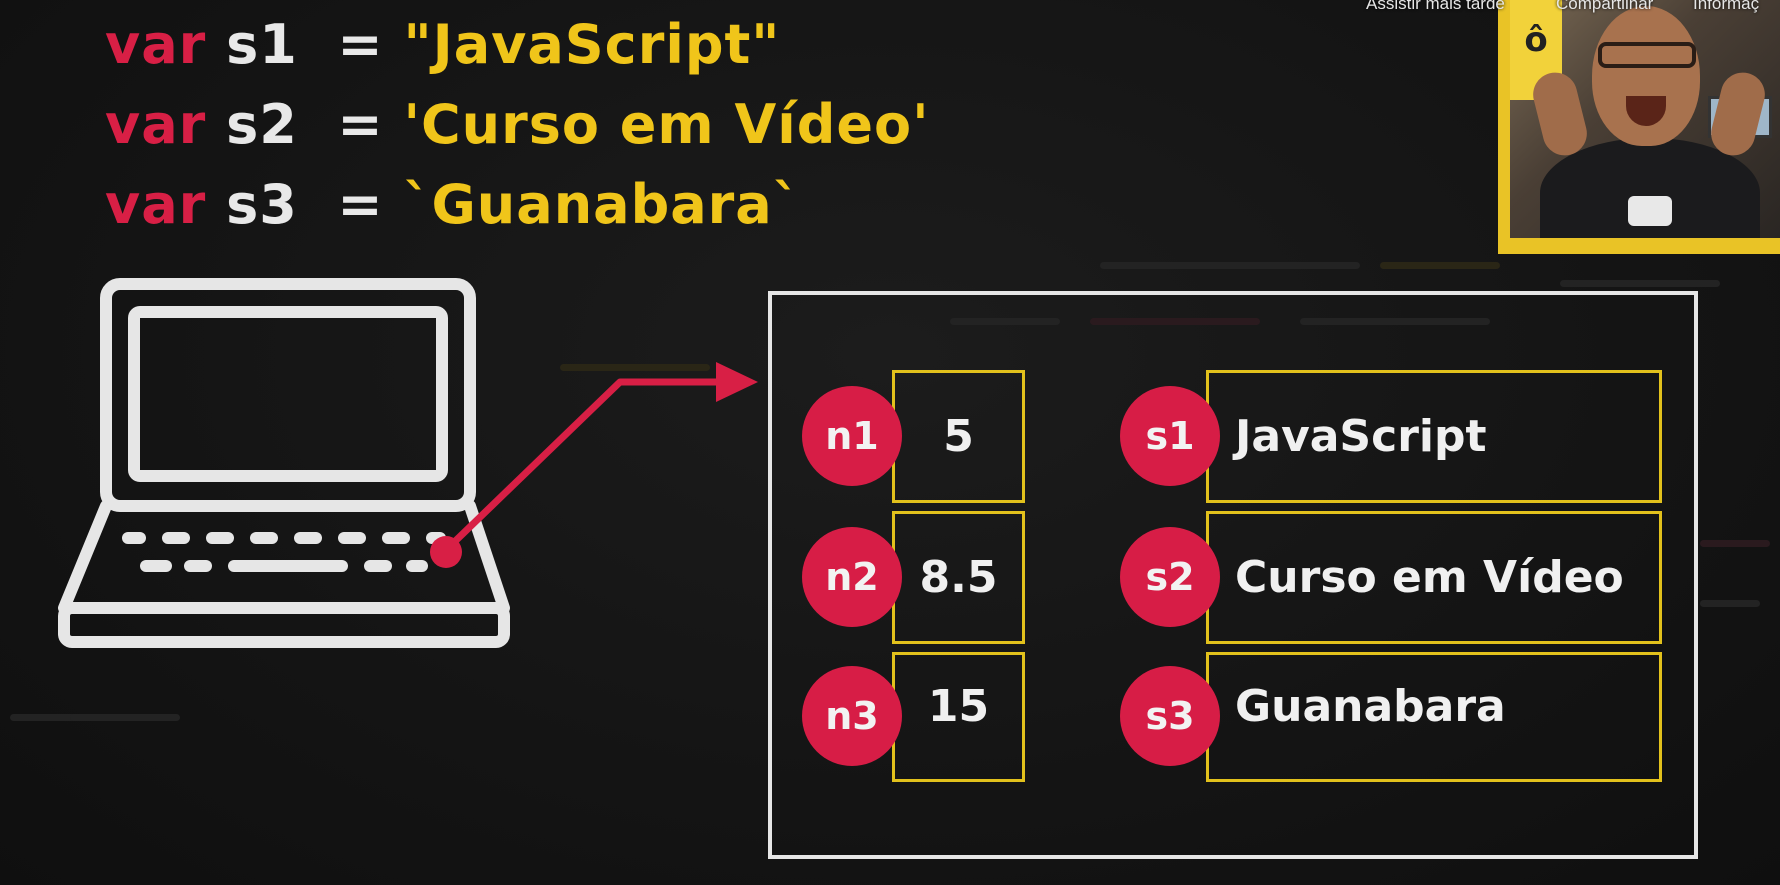 This screenshot has height=885, width=1780. I want to click on cell-value: 8.5, so click(958, 577).